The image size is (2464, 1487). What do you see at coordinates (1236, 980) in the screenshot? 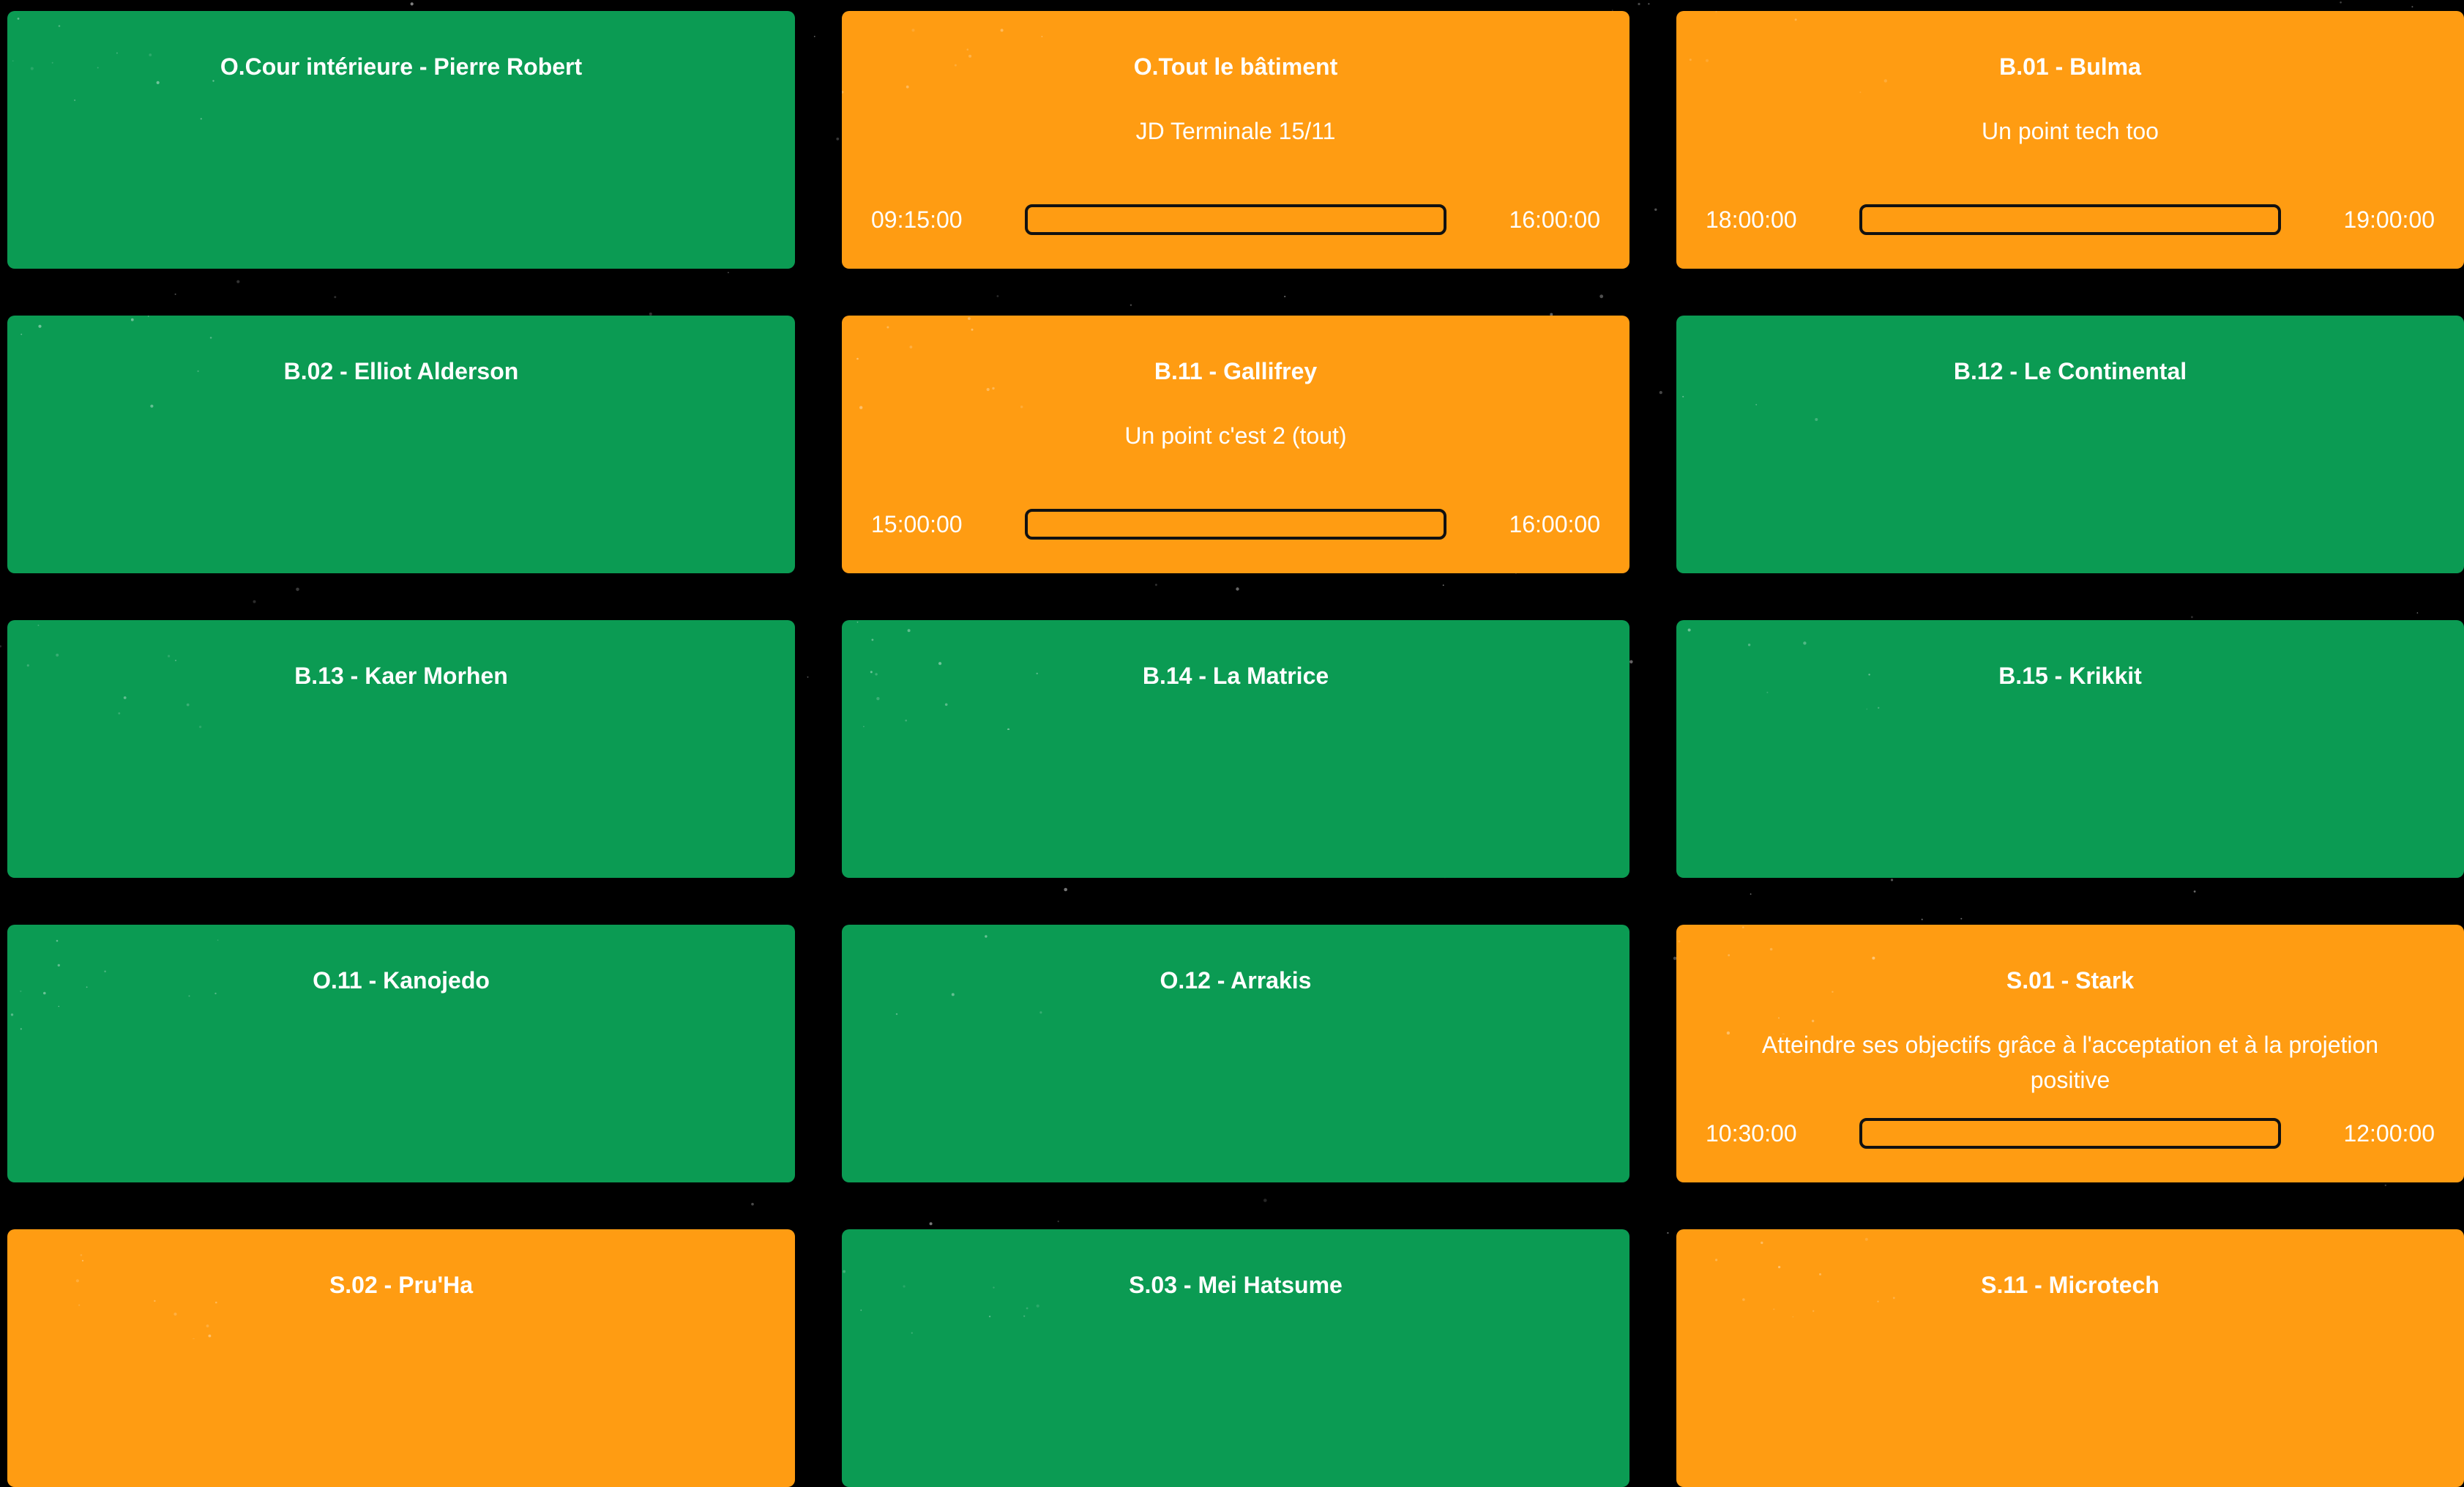
I see `room-name: O.12 - Arrakis` at bounding box center [1236, 980].